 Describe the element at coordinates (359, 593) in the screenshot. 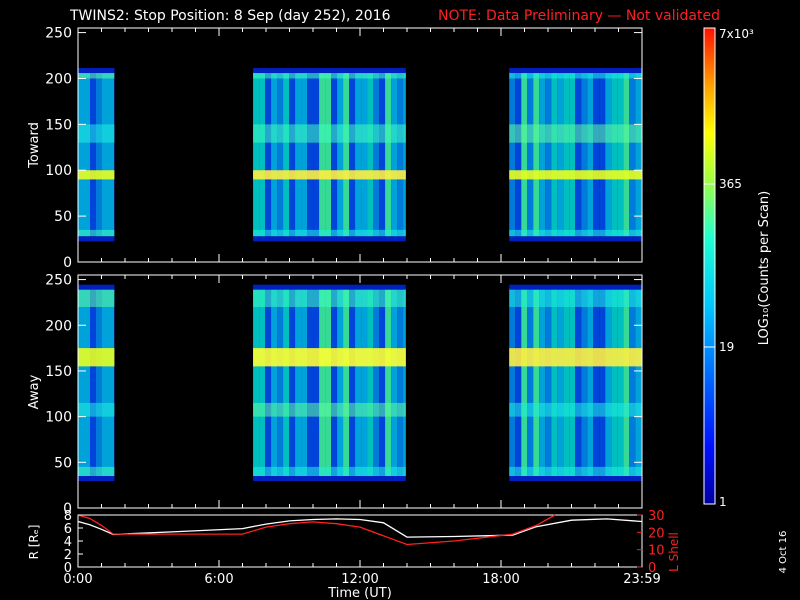

I see `time-xlabel: Time (UT)` at that location.